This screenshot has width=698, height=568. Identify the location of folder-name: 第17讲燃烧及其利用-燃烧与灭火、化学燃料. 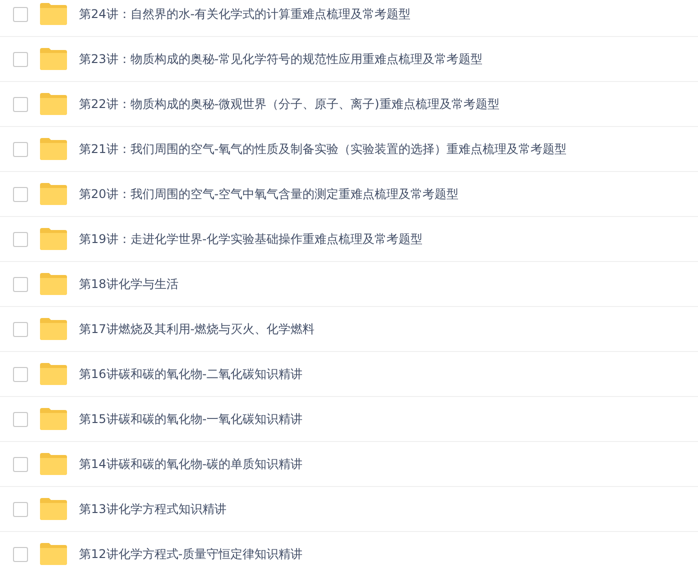
(197, 329).